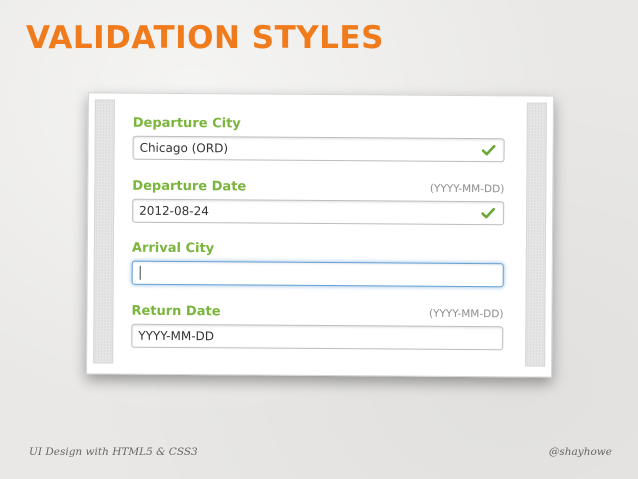  I want to click on departure-date-input: 2012-08-24, so click(318, 212).